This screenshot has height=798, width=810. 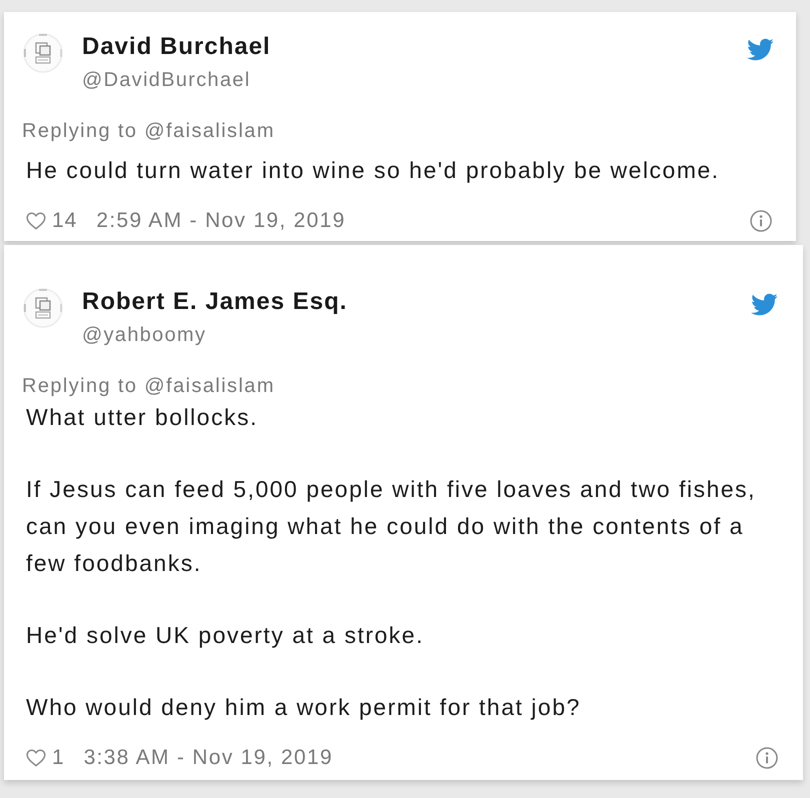 I want to click on author-handle: @DavidBurchael, so click(x=166, y=80).